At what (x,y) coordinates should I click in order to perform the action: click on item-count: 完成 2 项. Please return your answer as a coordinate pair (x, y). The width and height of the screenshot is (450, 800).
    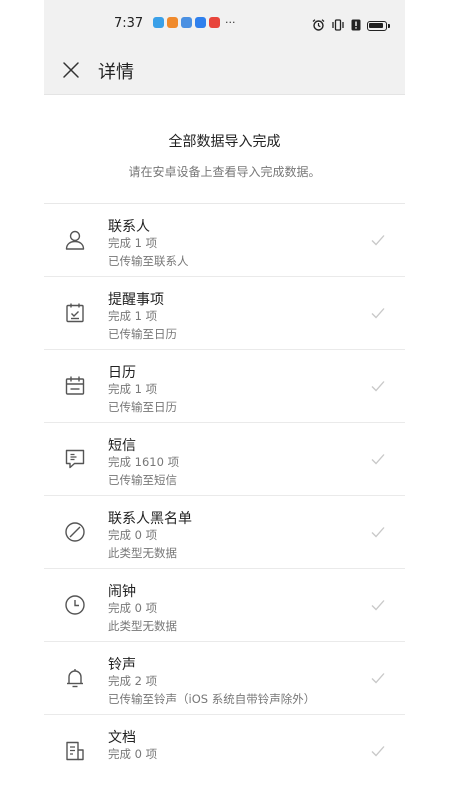
    Looking at the image, I should click on (133, 681).